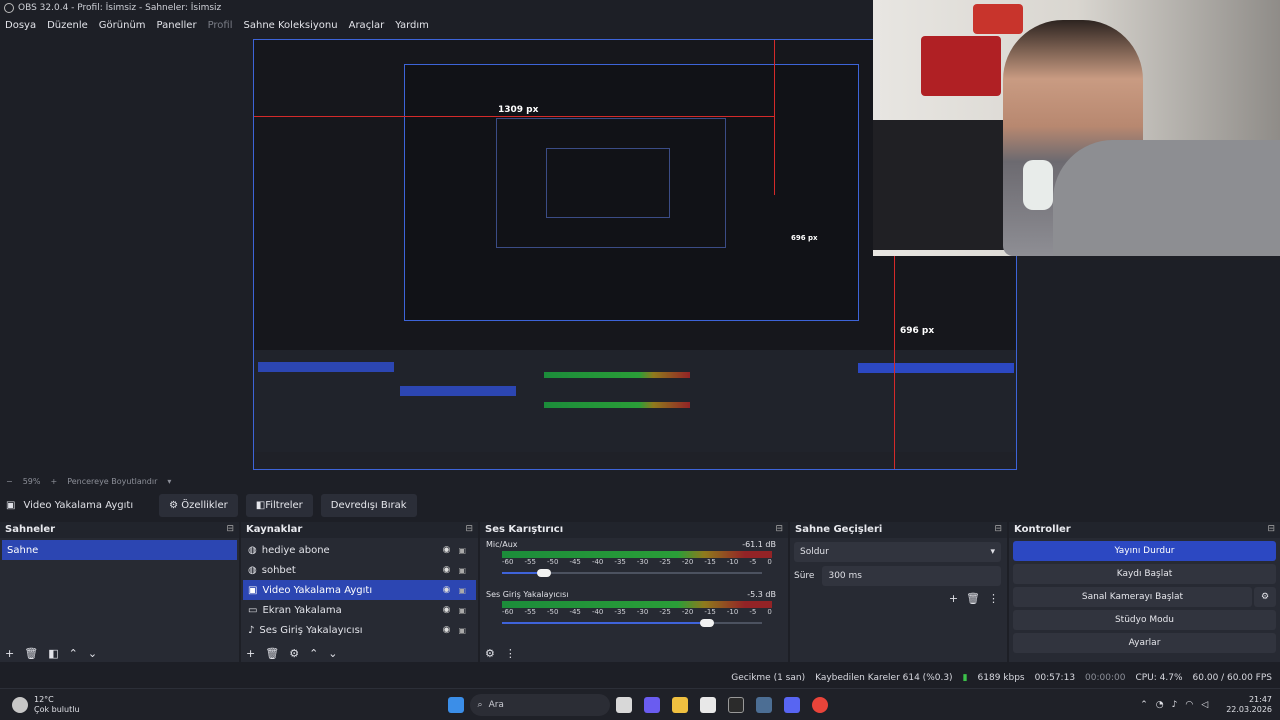  What do you see at coordinates (112, 481) in the screenshot?
I see `zoom-mode-select: Pencereye Boyutlandır` at bounding box center [112, 481].